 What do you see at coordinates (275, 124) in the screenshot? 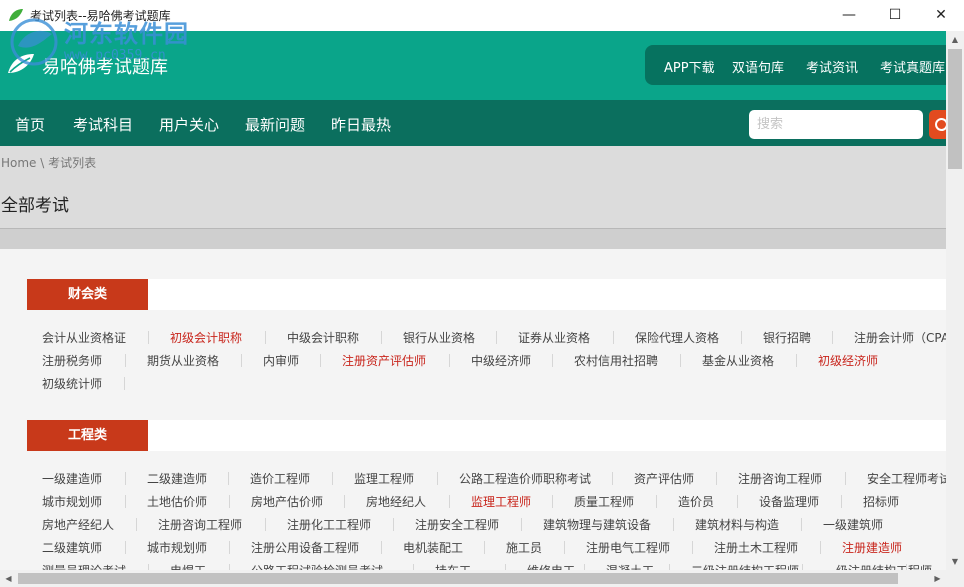
I see `nav-latest-questions: 最新问题` at bounding box center [275, 124].